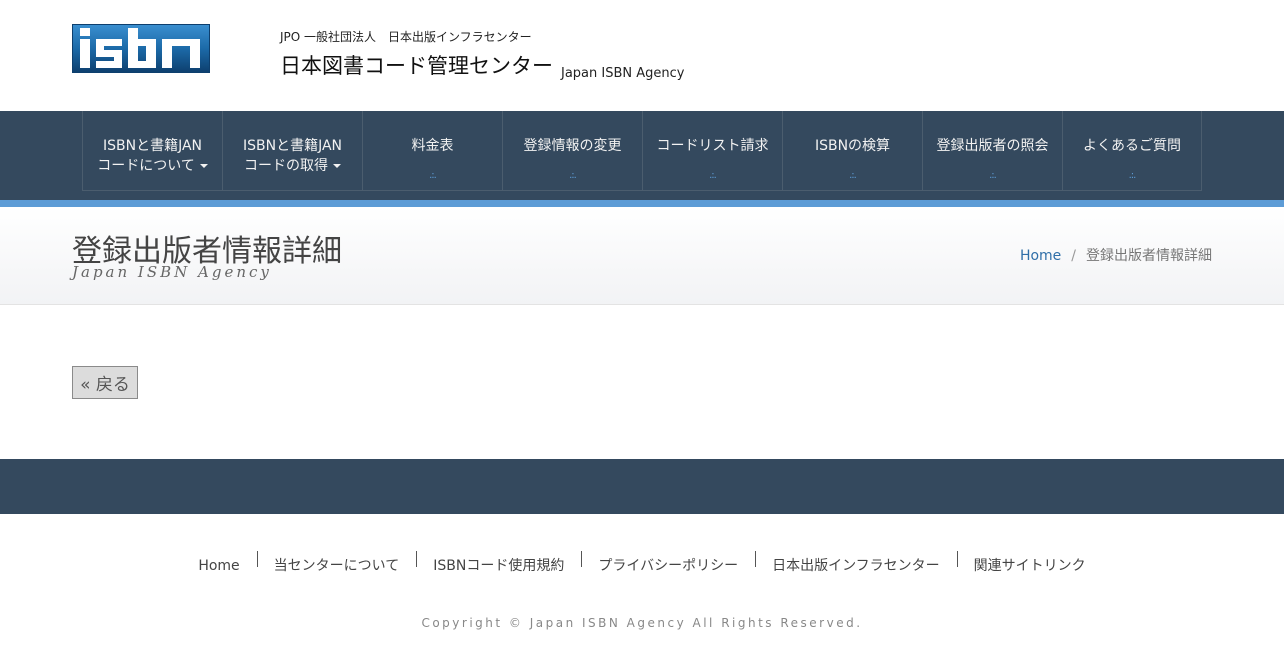 The image size is (1284, 660). I want to click on back-button: « 戻る, so click(105, 382).